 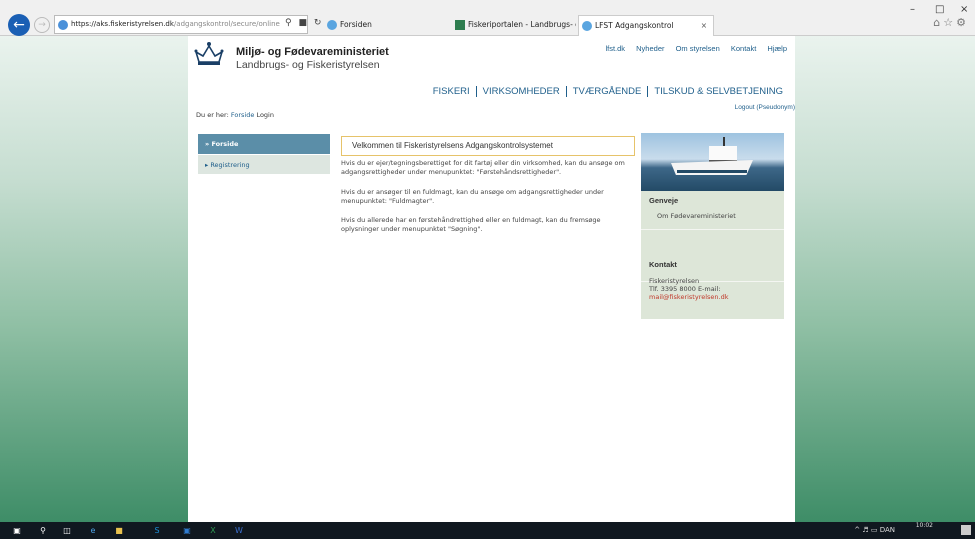 What do you see at coordinates (356, 24) in the screenshot?
I see `tab-label: Forsiden` at bounding box center [356, 24].